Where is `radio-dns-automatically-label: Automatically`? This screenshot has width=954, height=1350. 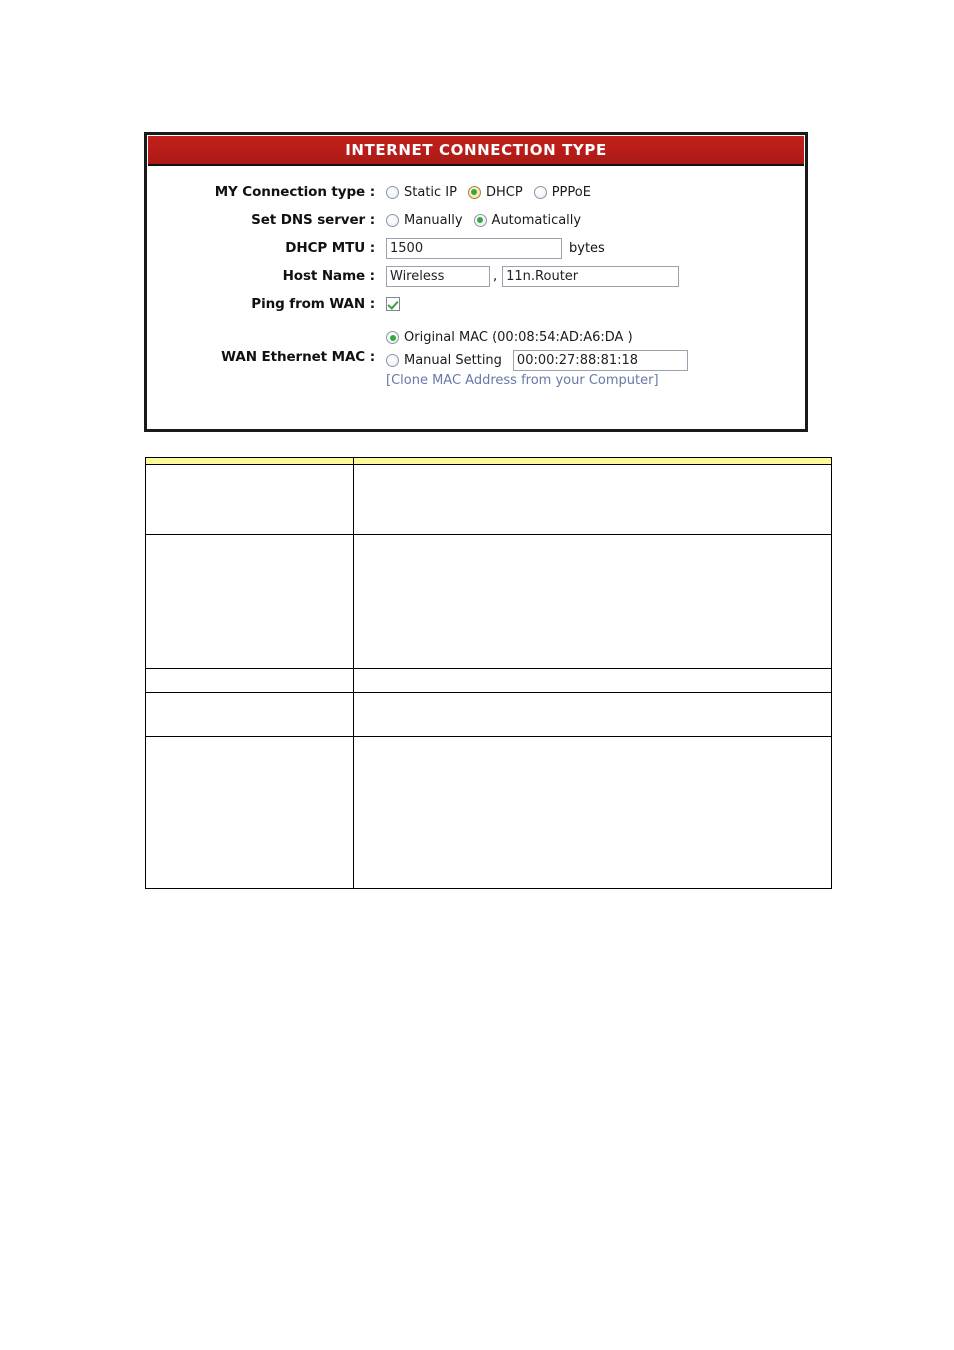 radio-dns-automatically-label: Automatically is located at coordinates (536, 220).